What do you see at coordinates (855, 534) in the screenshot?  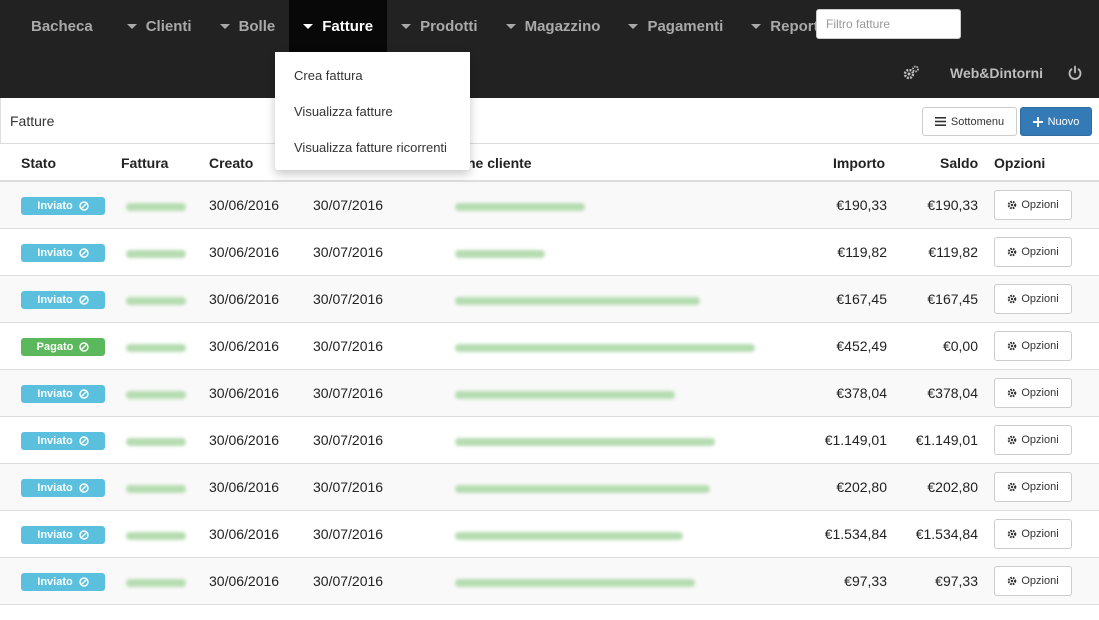 I see `amount: €1.534,84` at bounding box center [855, 534].